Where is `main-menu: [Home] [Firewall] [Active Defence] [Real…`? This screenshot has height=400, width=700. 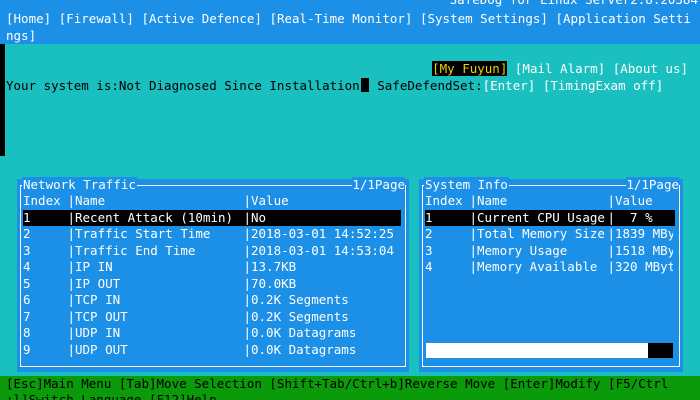 main-menu: [Home] [Firewall] [Active Defence] [Real… is located at coordinates (351, 27).